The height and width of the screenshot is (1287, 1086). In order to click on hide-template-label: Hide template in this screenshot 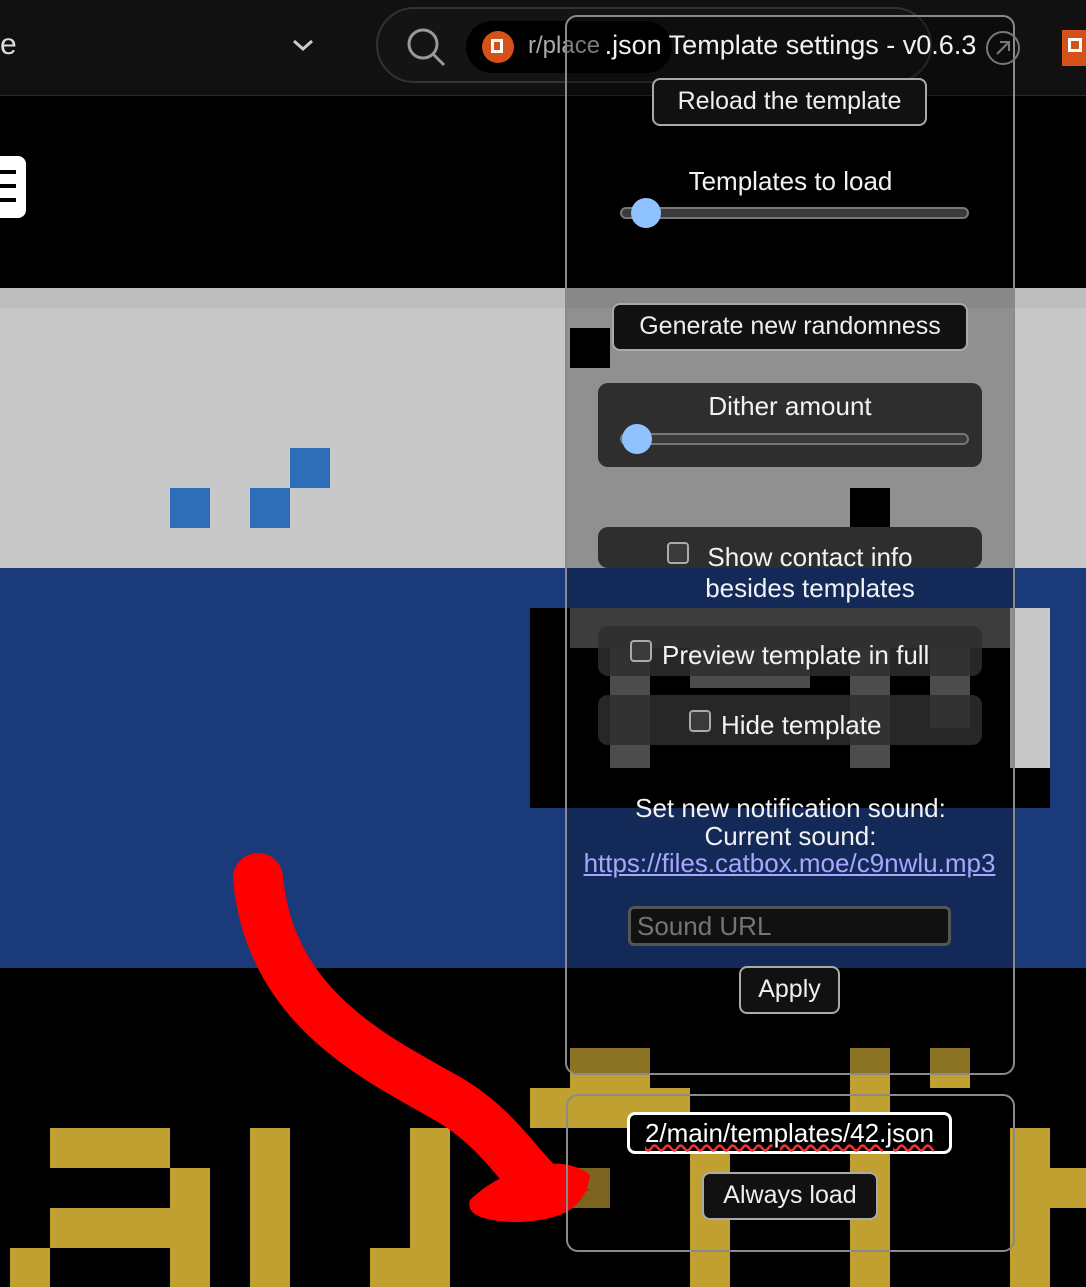, I will do `click(801, 725)`.